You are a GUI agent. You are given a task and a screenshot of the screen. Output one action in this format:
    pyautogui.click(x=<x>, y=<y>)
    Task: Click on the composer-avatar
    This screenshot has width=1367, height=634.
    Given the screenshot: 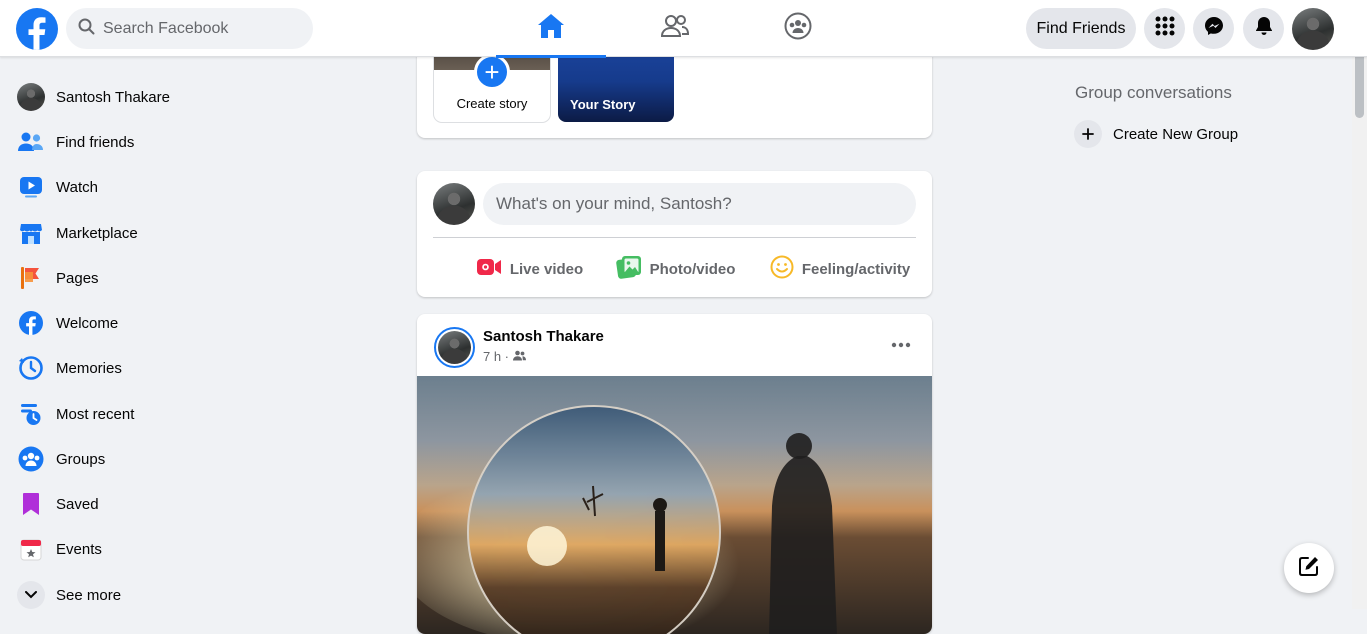 What is the action you would take?
    pyautogui.click(x=454, y=204)
    